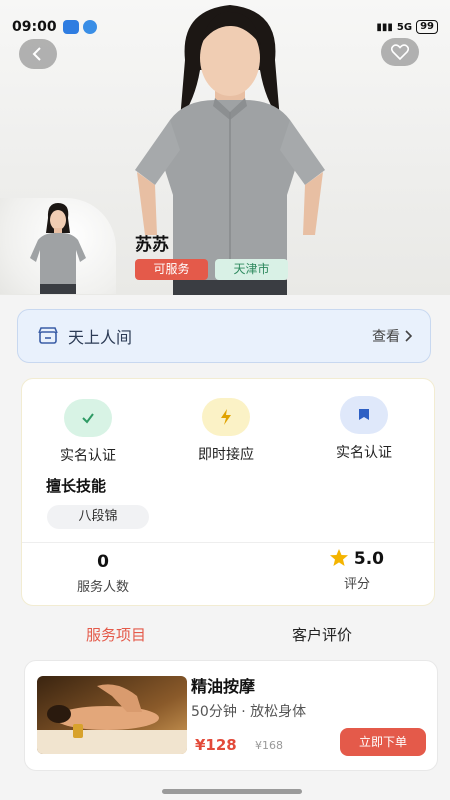 The width and height of the screenshot is (450, 800). What do you see at coordinates (384, 27) in the screenshot?
I see `signal-icon: ▮▮▮` at bounding box center [384, 27].